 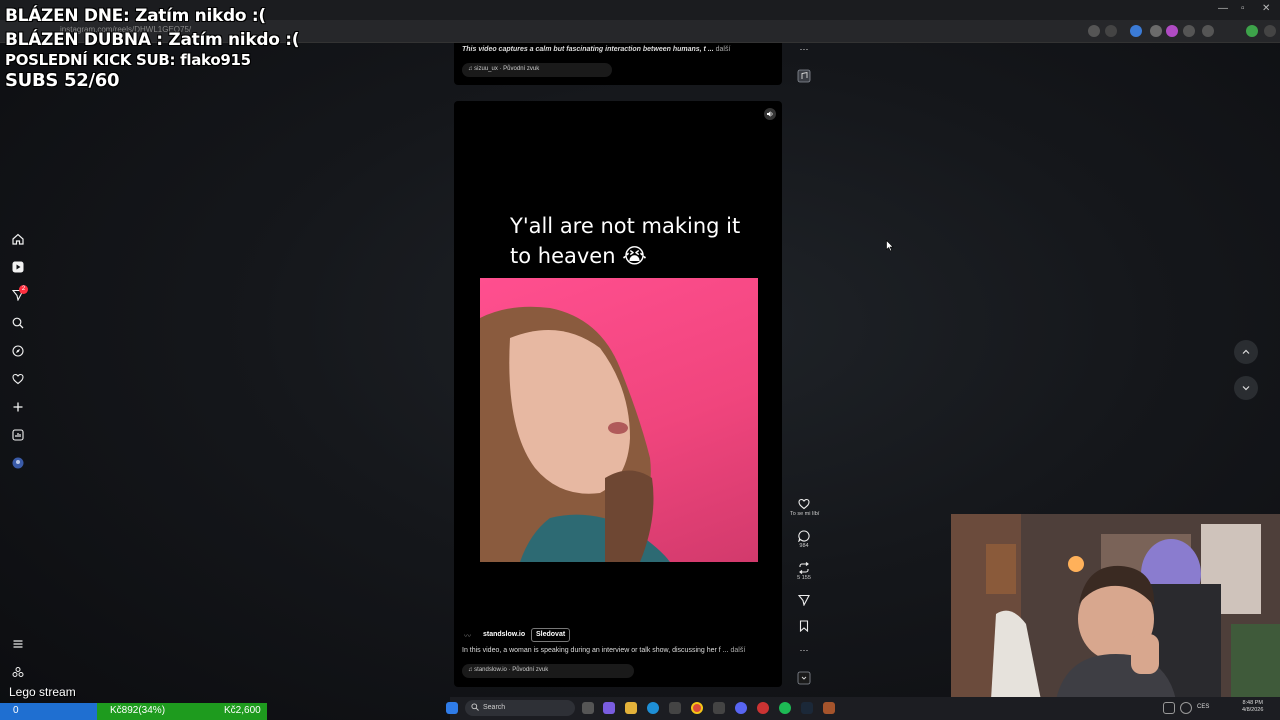 I want to click on mute-icon, so click(x=770, y=114).